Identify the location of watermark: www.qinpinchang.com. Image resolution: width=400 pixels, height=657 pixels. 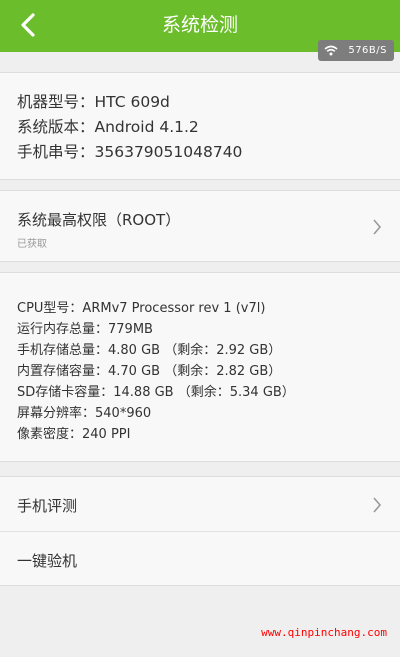
(324, 632).